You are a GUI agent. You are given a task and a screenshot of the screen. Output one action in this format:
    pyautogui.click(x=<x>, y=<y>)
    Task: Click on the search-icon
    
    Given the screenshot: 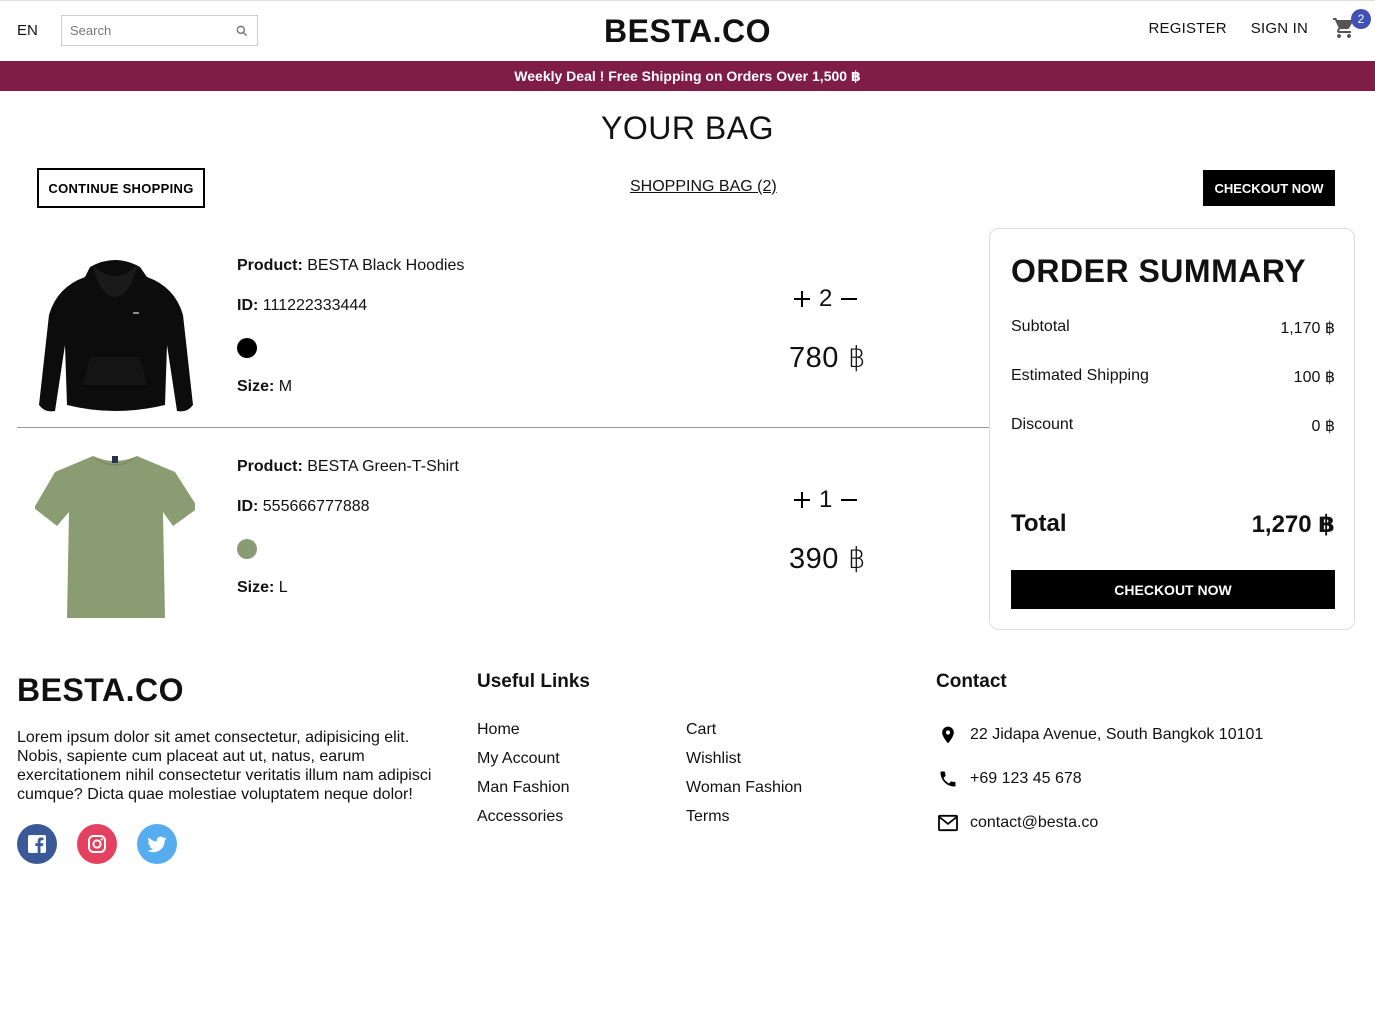 What is the action you would take?
    pyautogui.click(x=242, y=31)
    